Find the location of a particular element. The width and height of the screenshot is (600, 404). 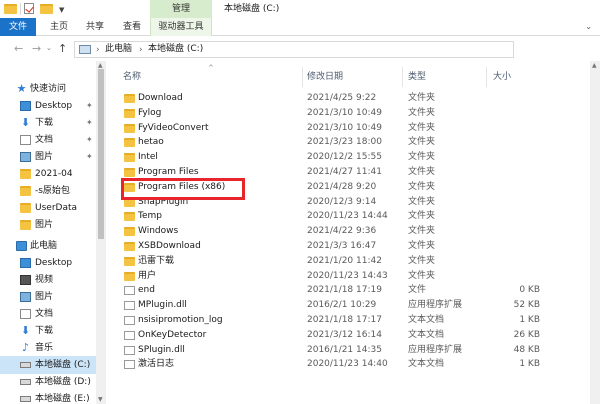

file-list-scrollbar: ▲ is located at coordinates (595, 232).